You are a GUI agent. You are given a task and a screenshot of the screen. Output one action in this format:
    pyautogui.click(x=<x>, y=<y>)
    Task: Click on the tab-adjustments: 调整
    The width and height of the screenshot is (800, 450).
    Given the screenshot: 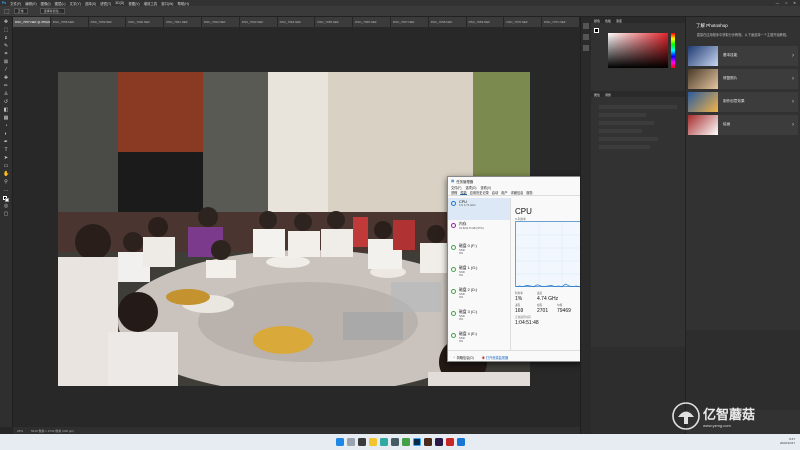 What is the action you would take?
    pyautogui.click(x=608, y=95)
    